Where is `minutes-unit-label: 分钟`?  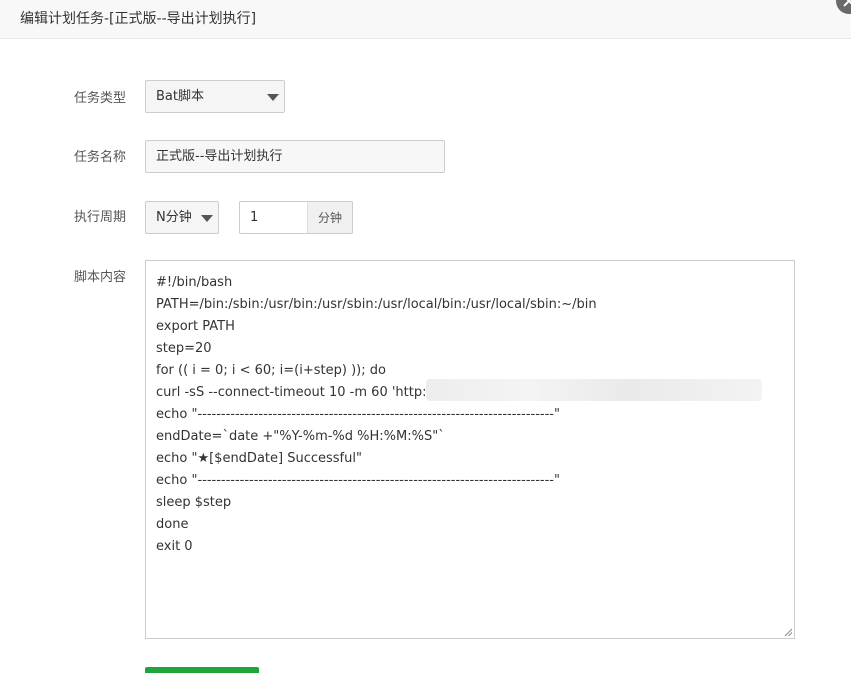
minutes-unit-label: 分钟 is located at coordinates (330, 218).